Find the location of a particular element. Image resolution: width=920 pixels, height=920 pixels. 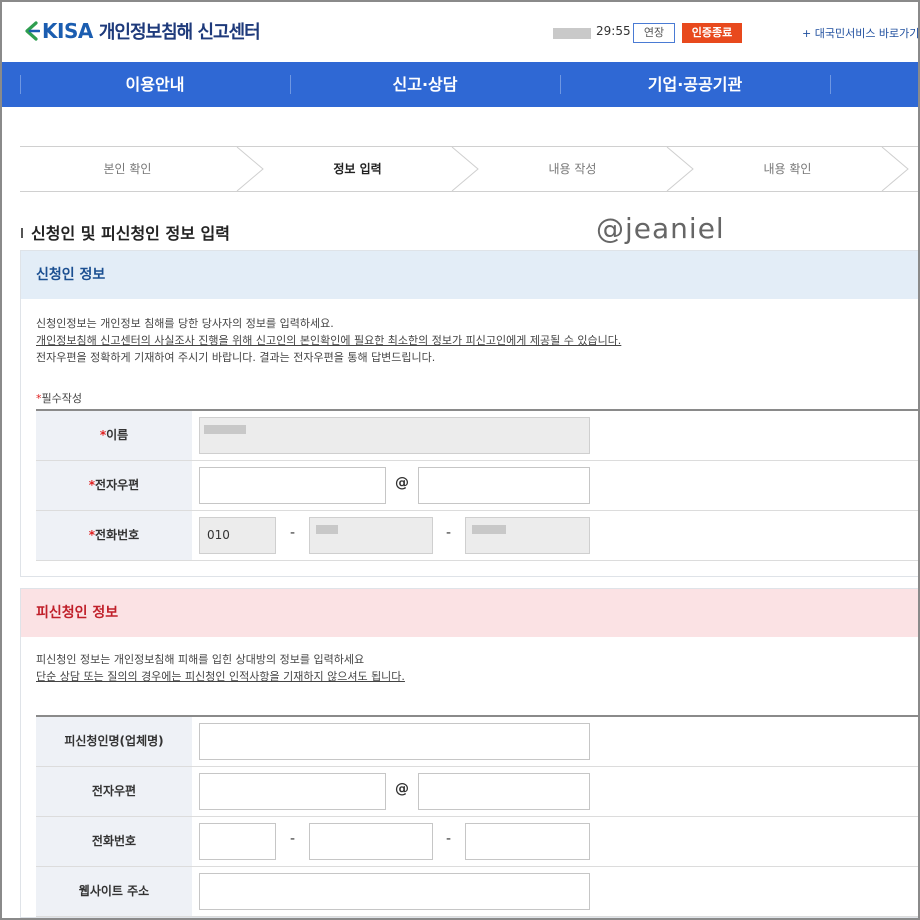

respondent-name-label: 피신청인명(업체명) is located at coordinates (114, 741).